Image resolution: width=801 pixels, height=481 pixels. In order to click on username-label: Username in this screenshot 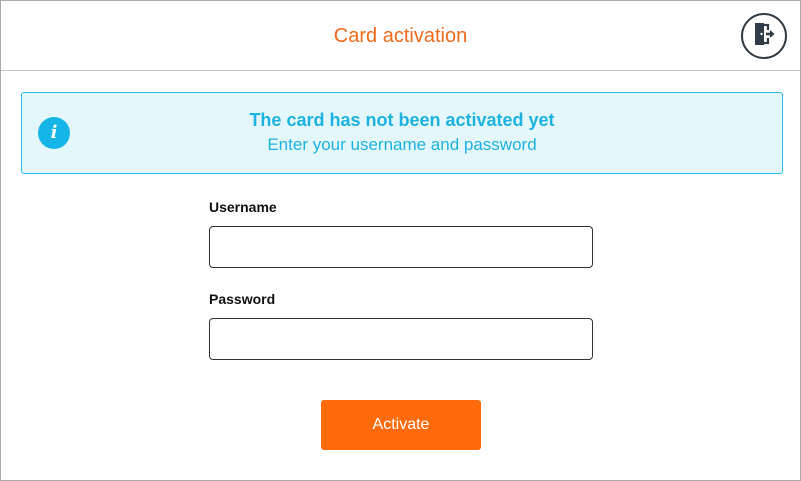, I will do `click(243, 207)`.